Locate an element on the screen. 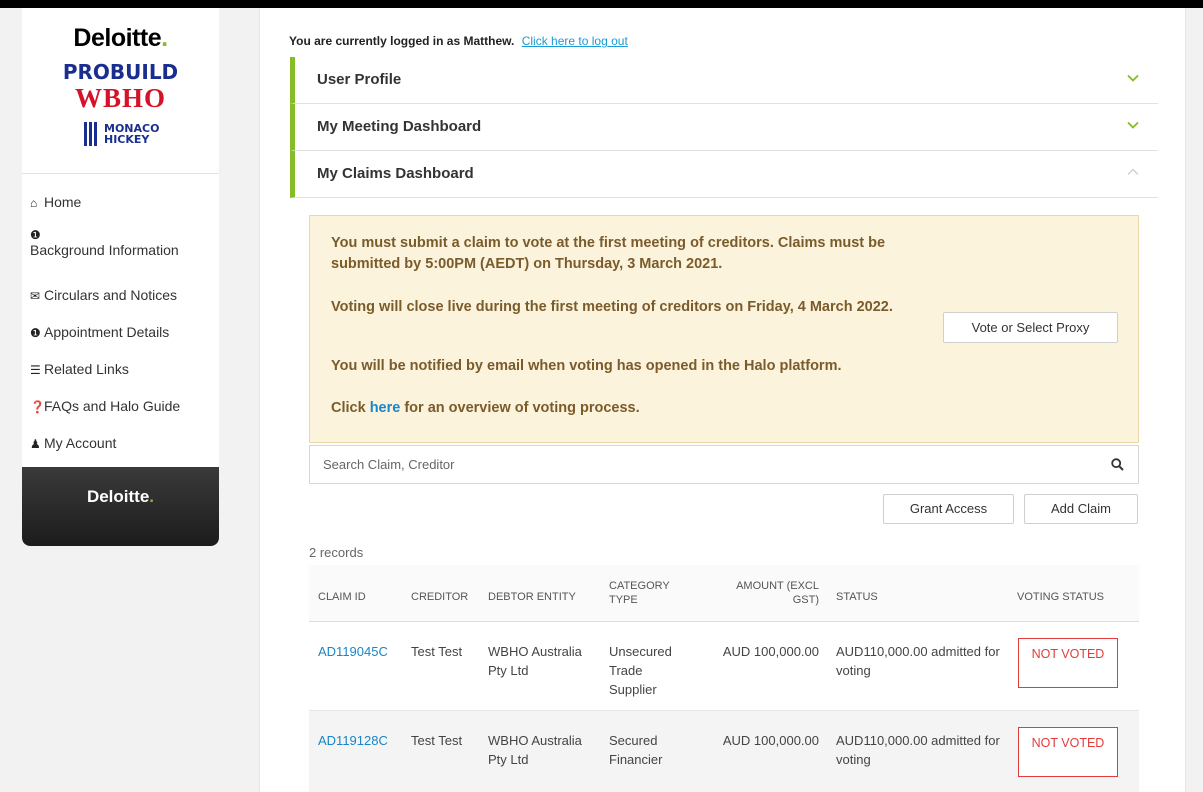  claim-id-link: AD119128C is located at coordinates (353, 740).